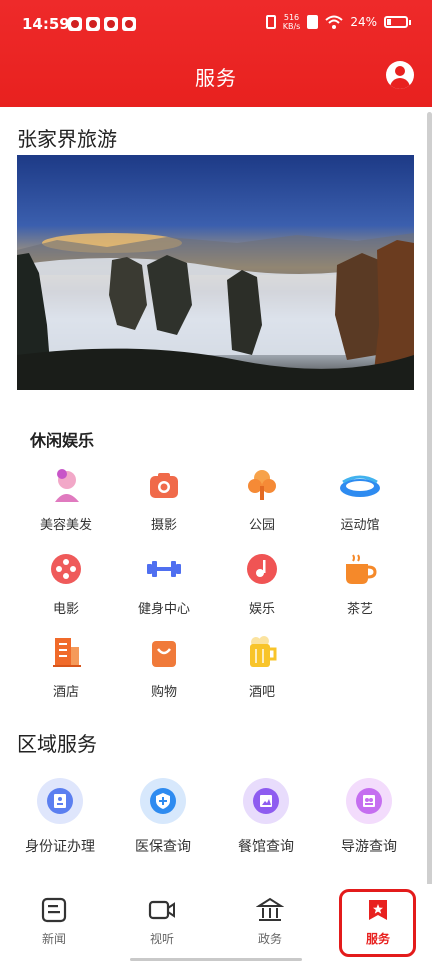 The height and width of the screenshot is (964, 432). Describe the element at coordinates (163, 801) in the screenshot. I see `shield-icon` at that location.